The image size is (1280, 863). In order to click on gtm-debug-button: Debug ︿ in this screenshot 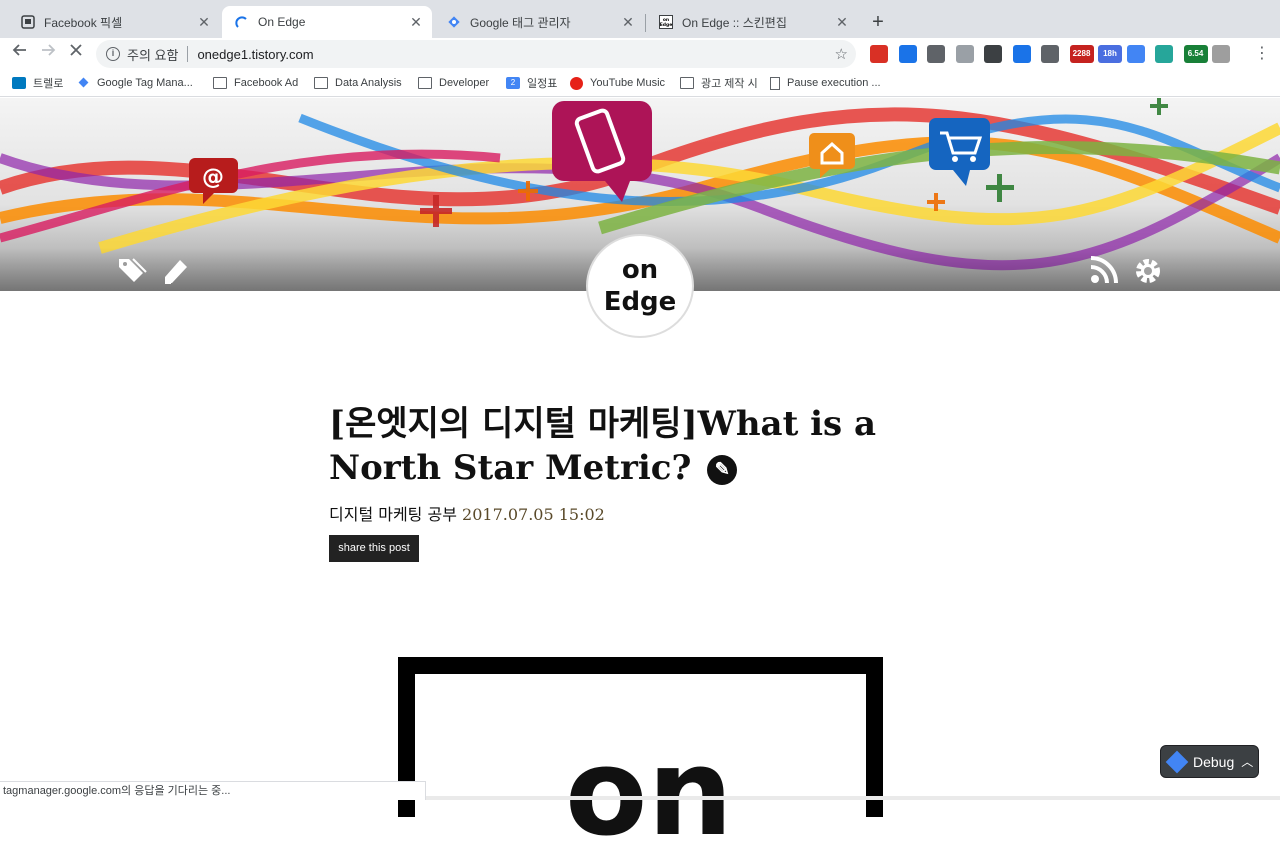, I will do `click(1209, 761)`.